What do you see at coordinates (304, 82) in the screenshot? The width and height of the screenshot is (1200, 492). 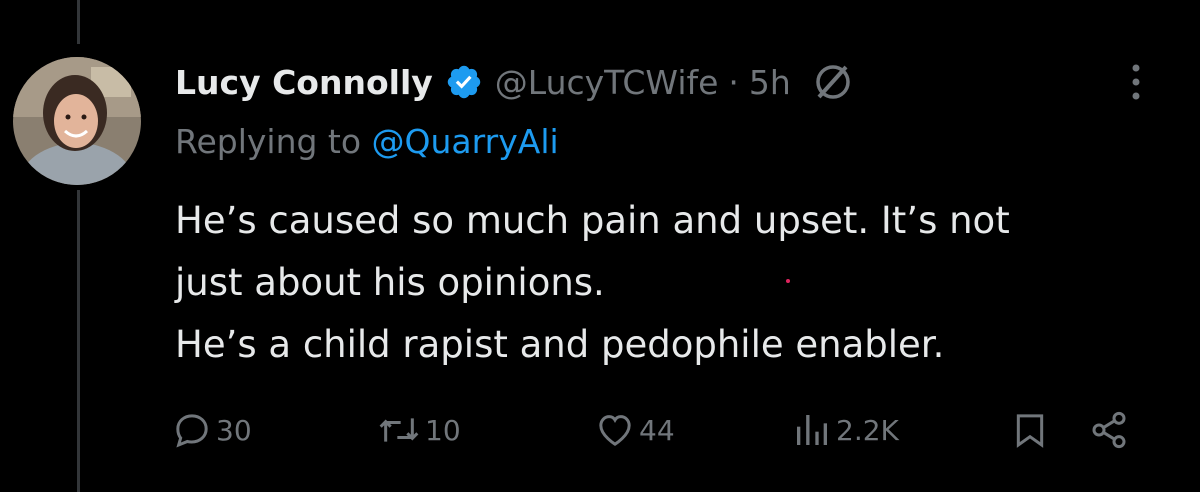 I see `author-name: Lucy Connolly` at bounding box center [304, 82].